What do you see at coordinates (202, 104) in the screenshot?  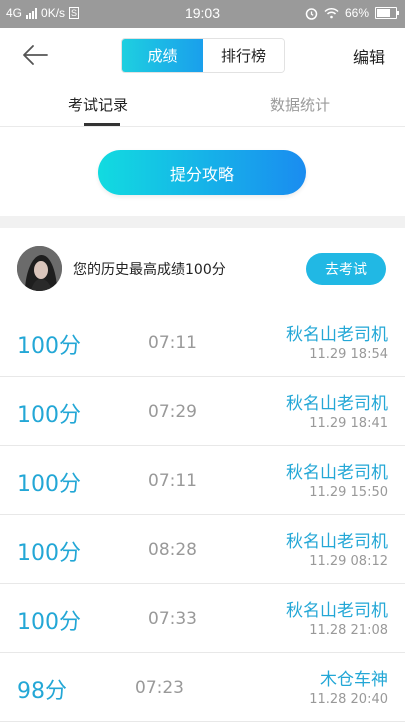 I see `tab-bar: 考试记录 数据统计` at bounding box center [202, 104].